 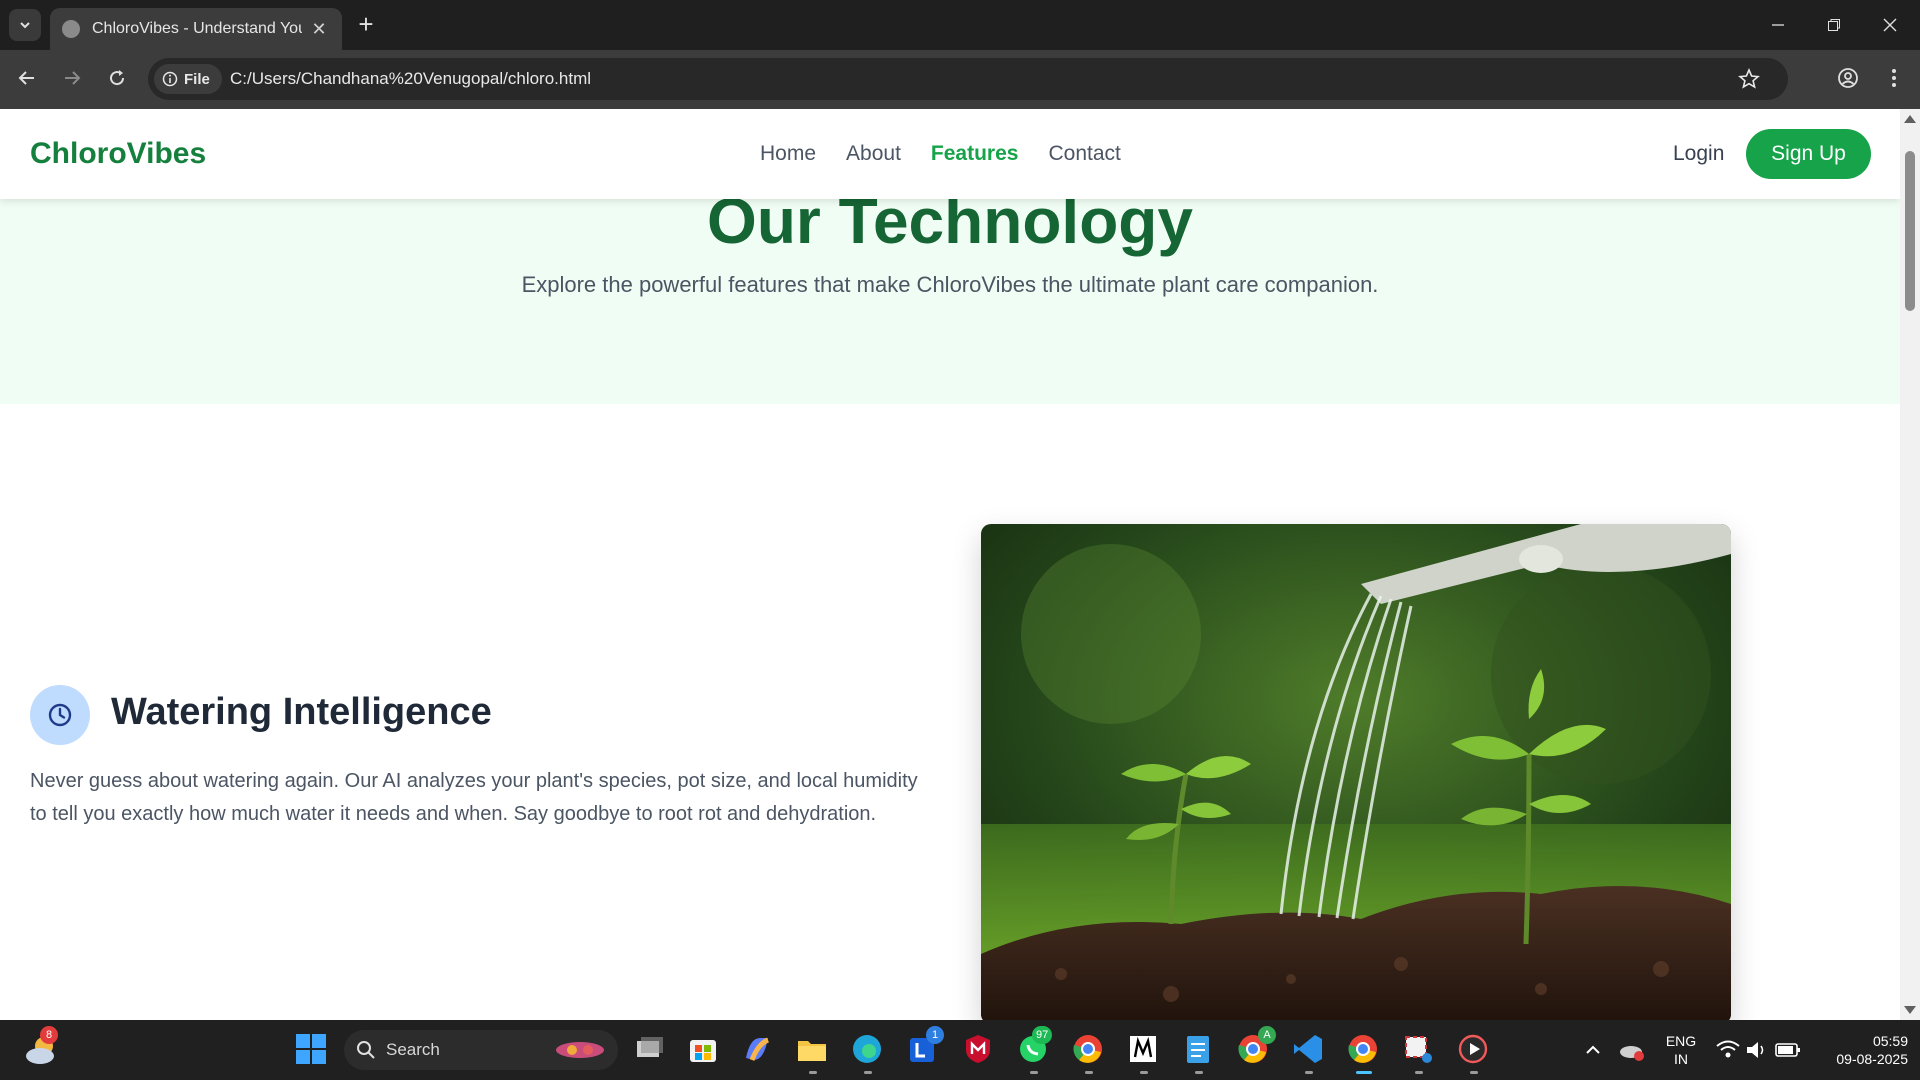 What do you see at coordinates (925, 1047) in the screenshot?
I see `outlook-app: 1` at bounding box center [925, 1047].